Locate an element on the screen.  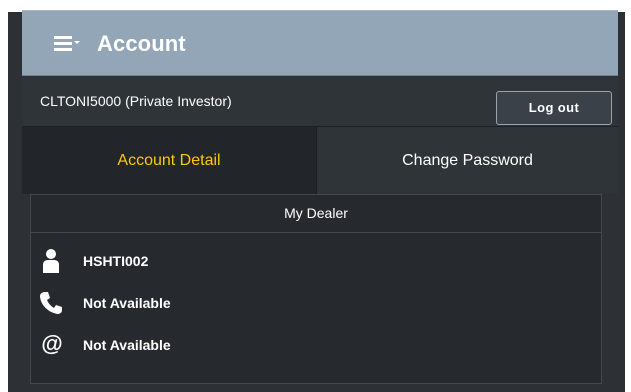
tab-change-password: Change Password is located at coordinates (467, 160).